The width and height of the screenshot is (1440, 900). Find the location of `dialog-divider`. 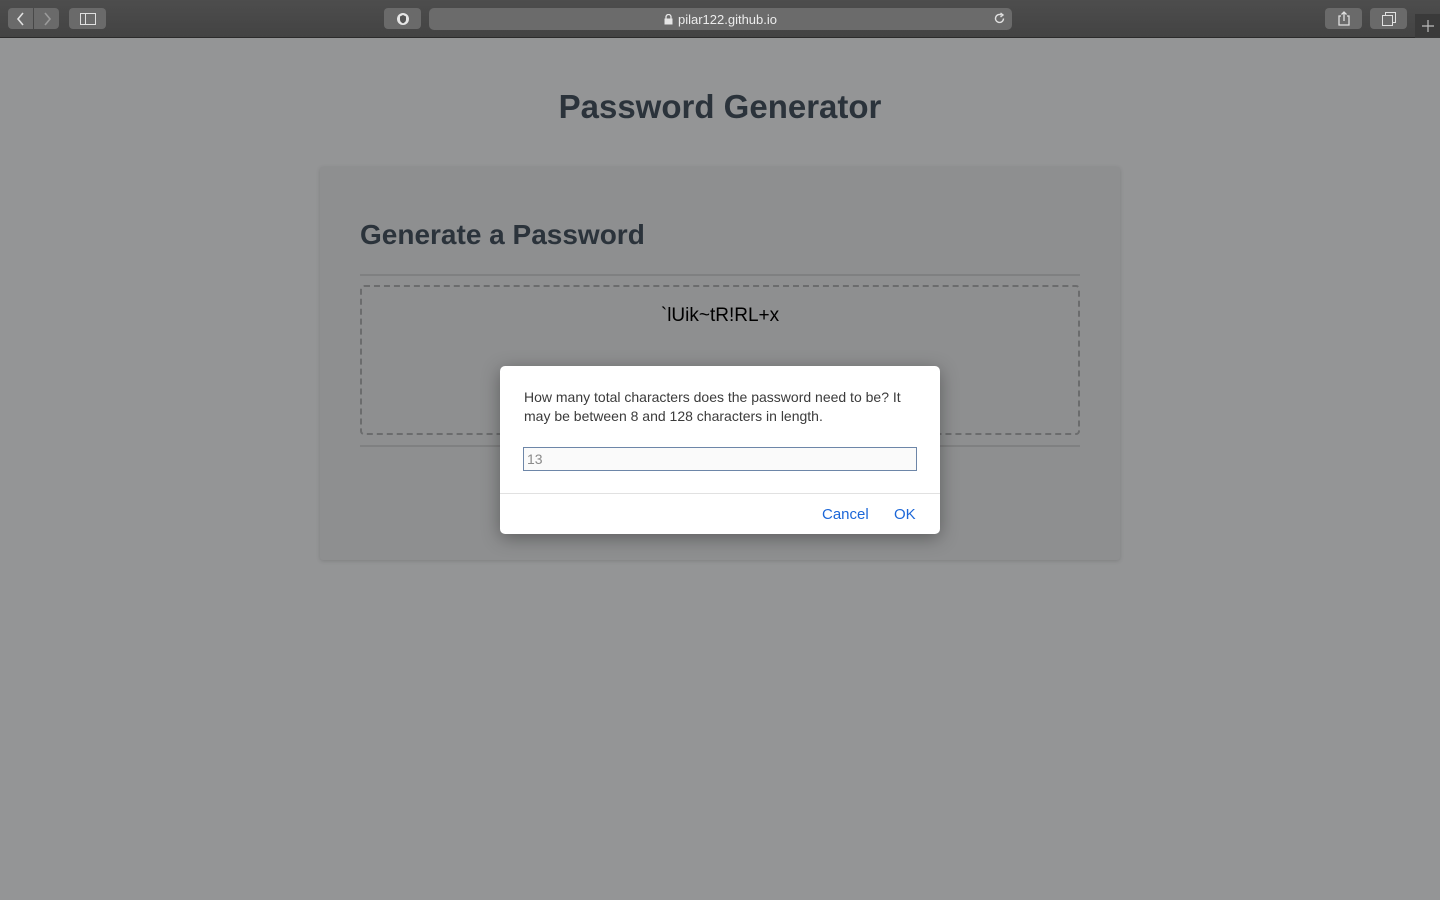

dialog-divider is located at coordinates (720, 493).